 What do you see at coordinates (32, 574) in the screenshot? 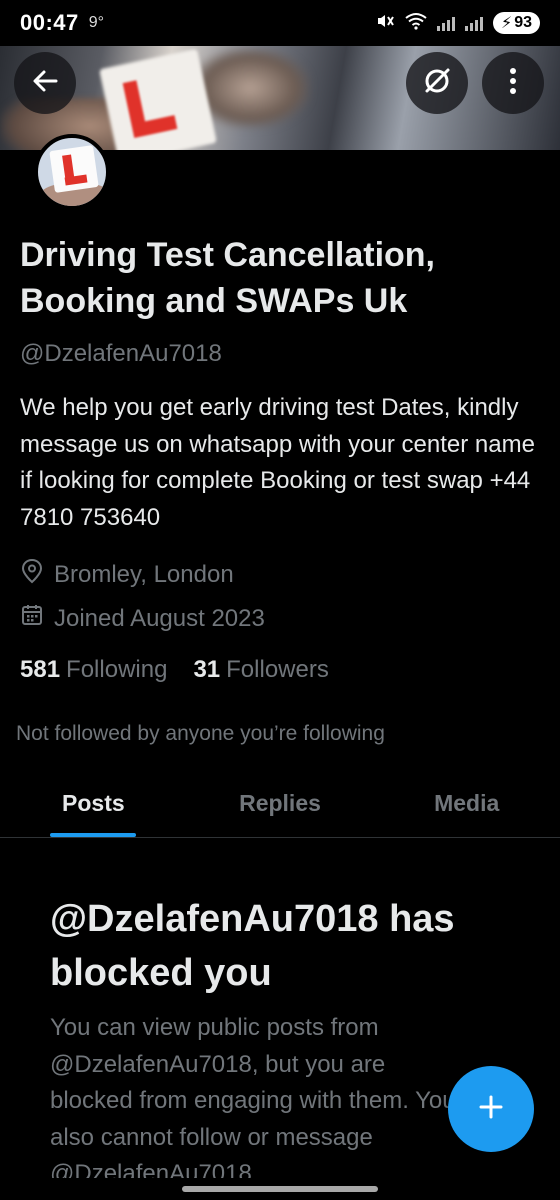
I see `location-pin-icon` at bounding box center [32, 574].